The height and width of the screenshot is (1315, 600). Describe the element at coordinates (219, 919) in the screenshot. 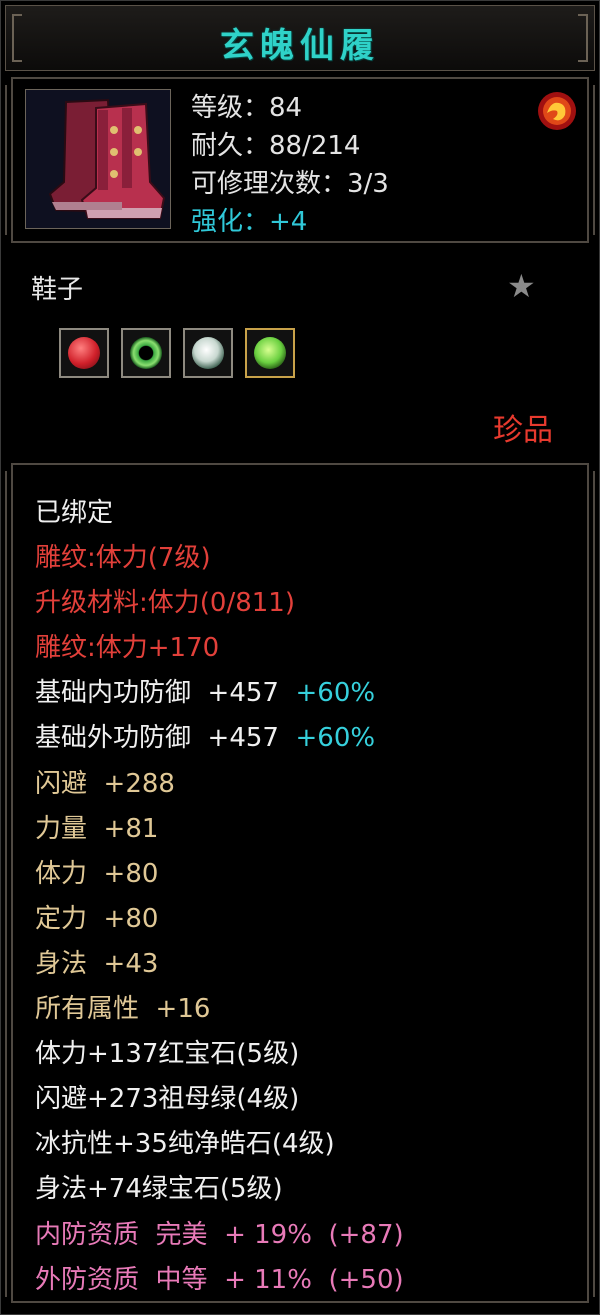

I see `stat-row: 定力 +80` at that location.